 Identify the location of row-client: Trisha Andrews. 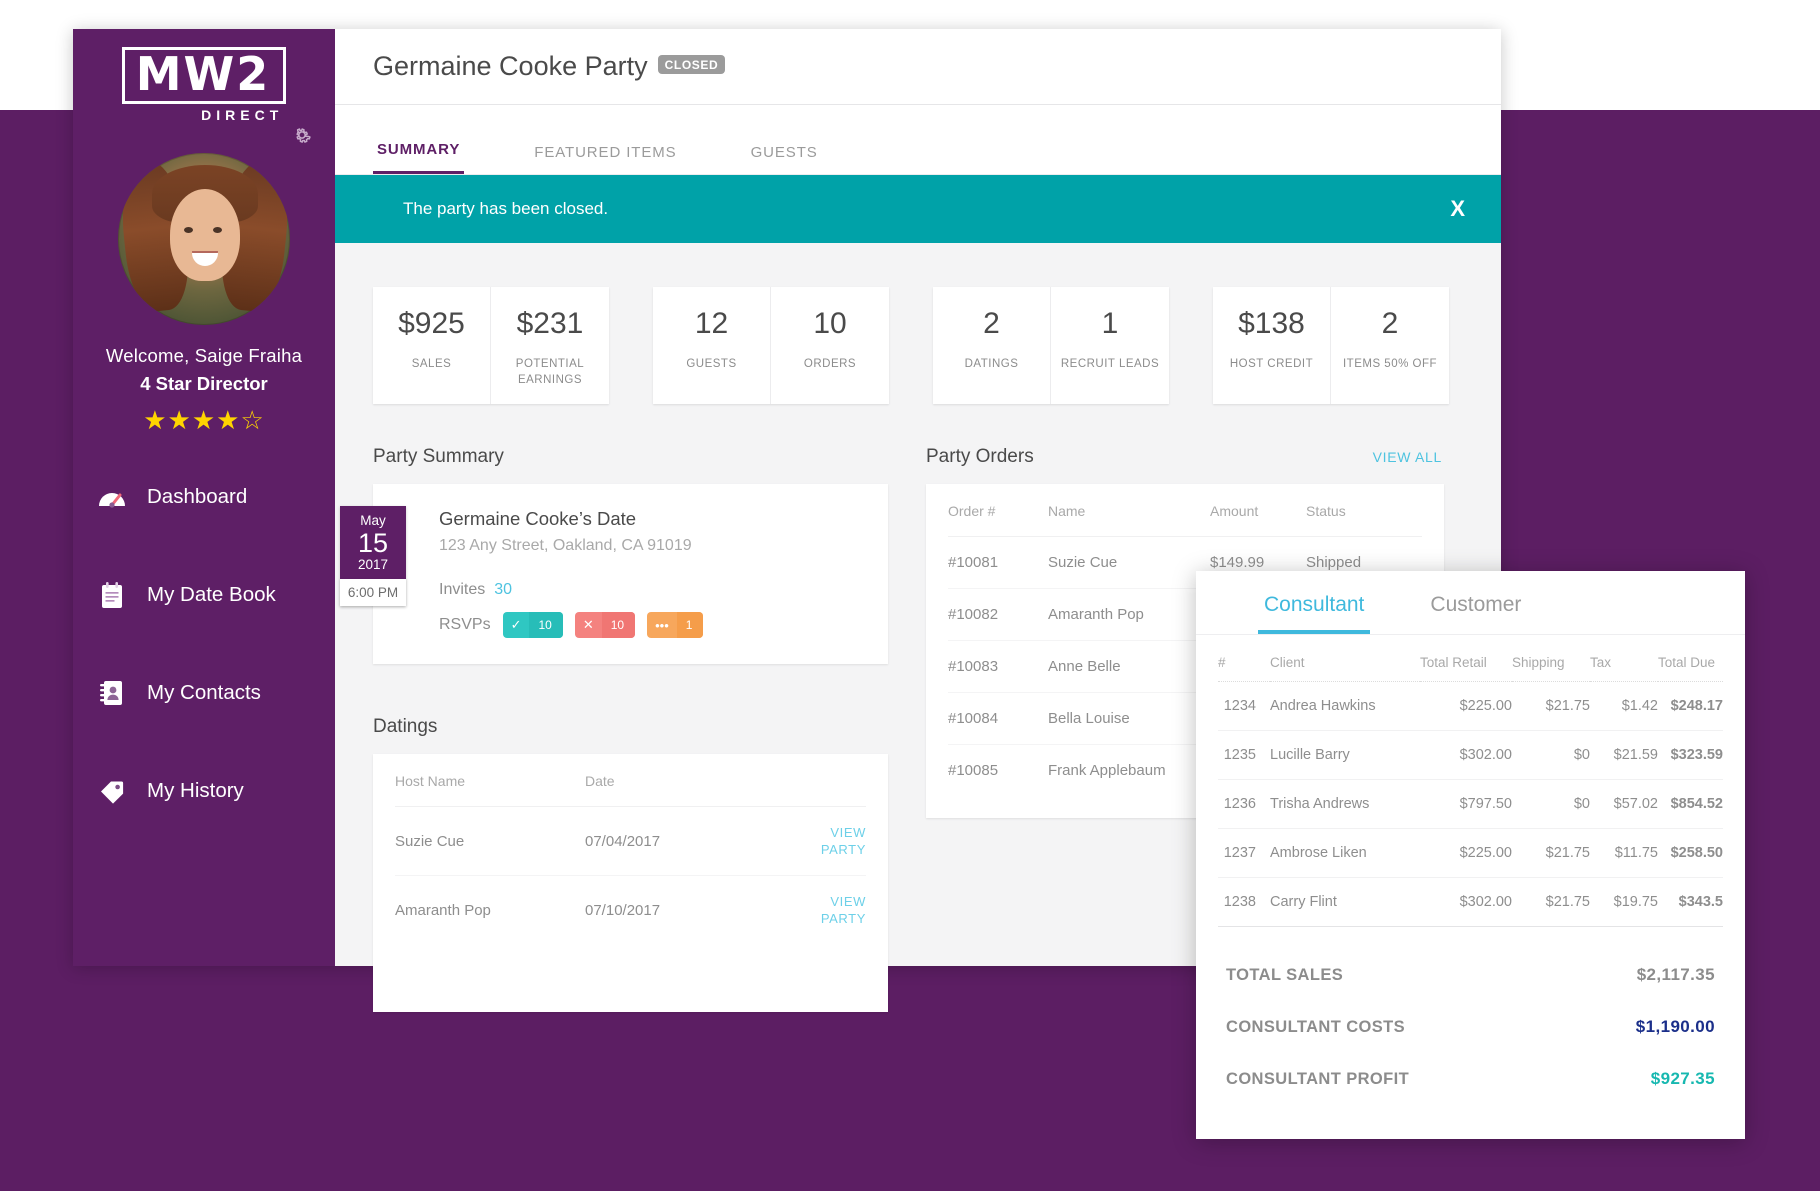
(1345, 804).